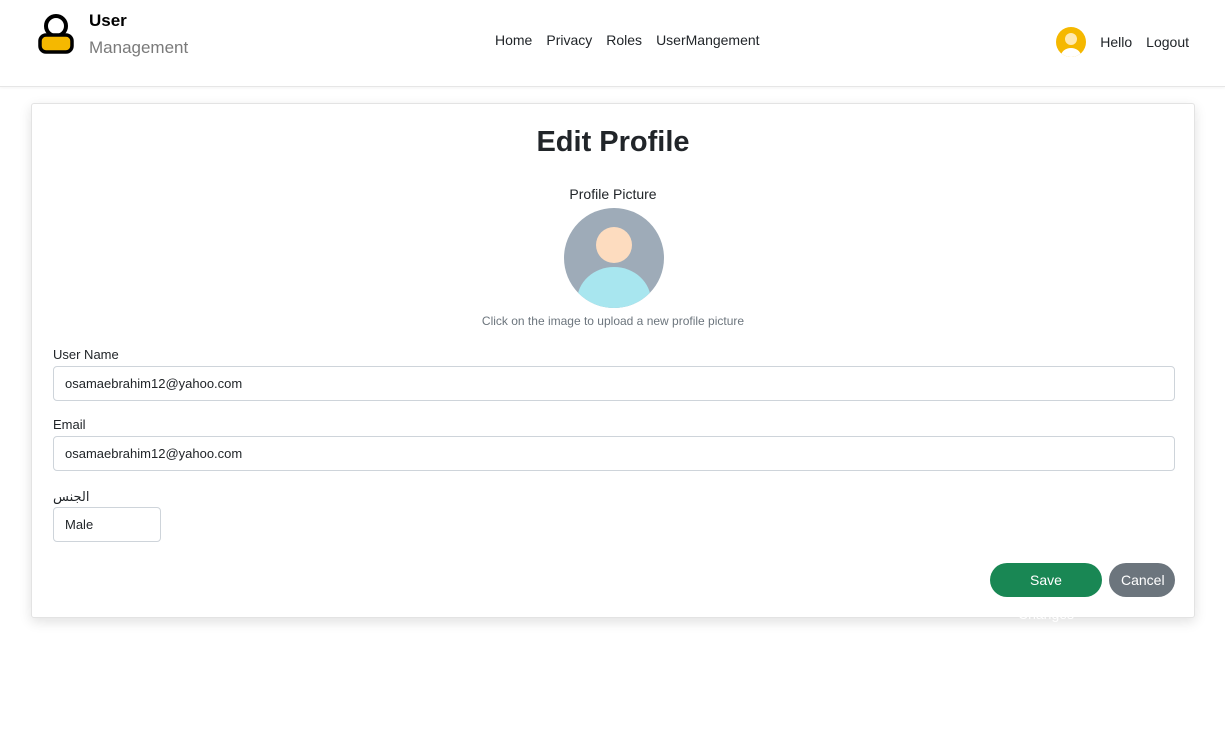 The image size is (1225, 741). What do you see at coordinates (624, 40) in the screenshot?
I see `nav-link-roles: Roles` at bounding box center [624, 40].